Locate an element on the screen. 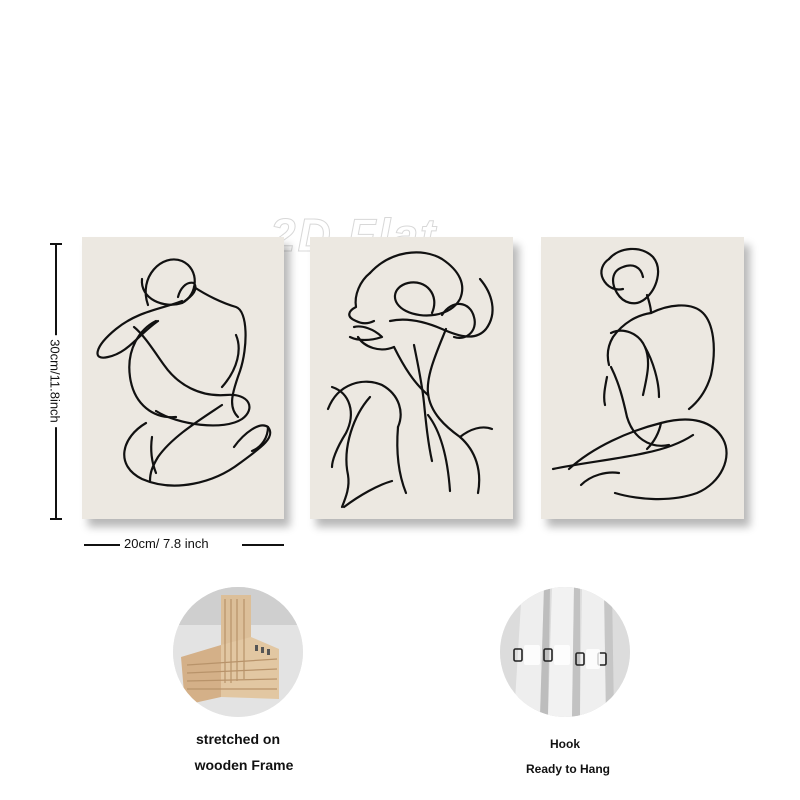 This screenshot has width=800, height=800. wooden-frame-caption-line2: wooden Frame is located at coordinates (244, 765).